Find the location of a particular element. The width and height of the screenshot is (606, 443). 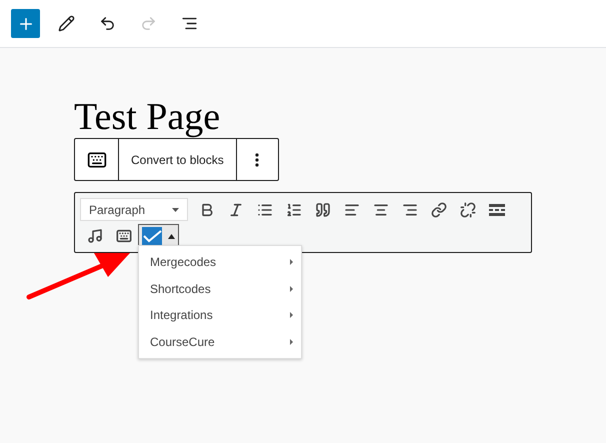

quote-icon is located at coordinates (322, 210).